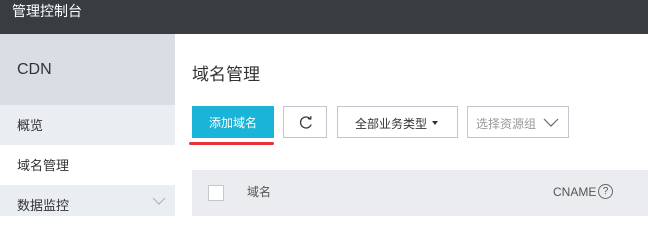 Image resolution: width=648 pixels, height=240 pixels. I want to click on top-bar: 管理控制台, so click(324, 17).